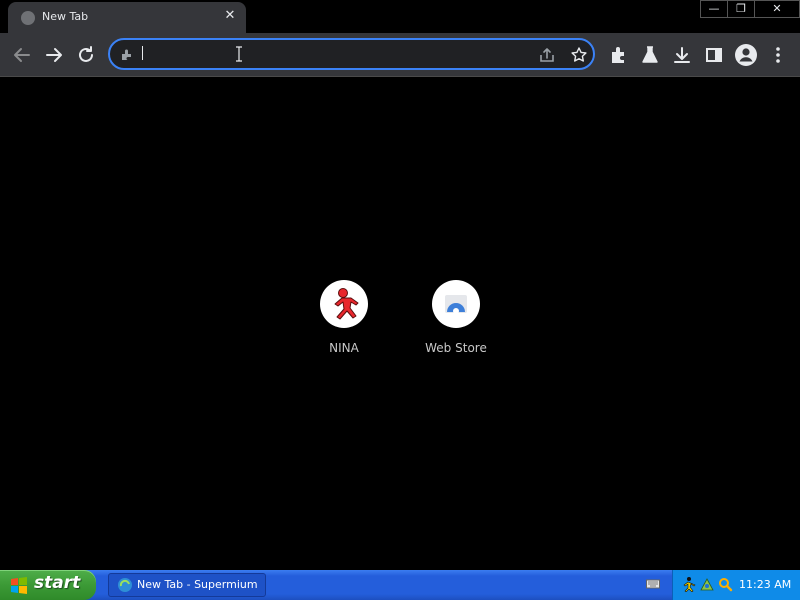 The height and width of the screenshot is (600, 800). I want to click on shortcut-nina: NINA, so click(344, 328).